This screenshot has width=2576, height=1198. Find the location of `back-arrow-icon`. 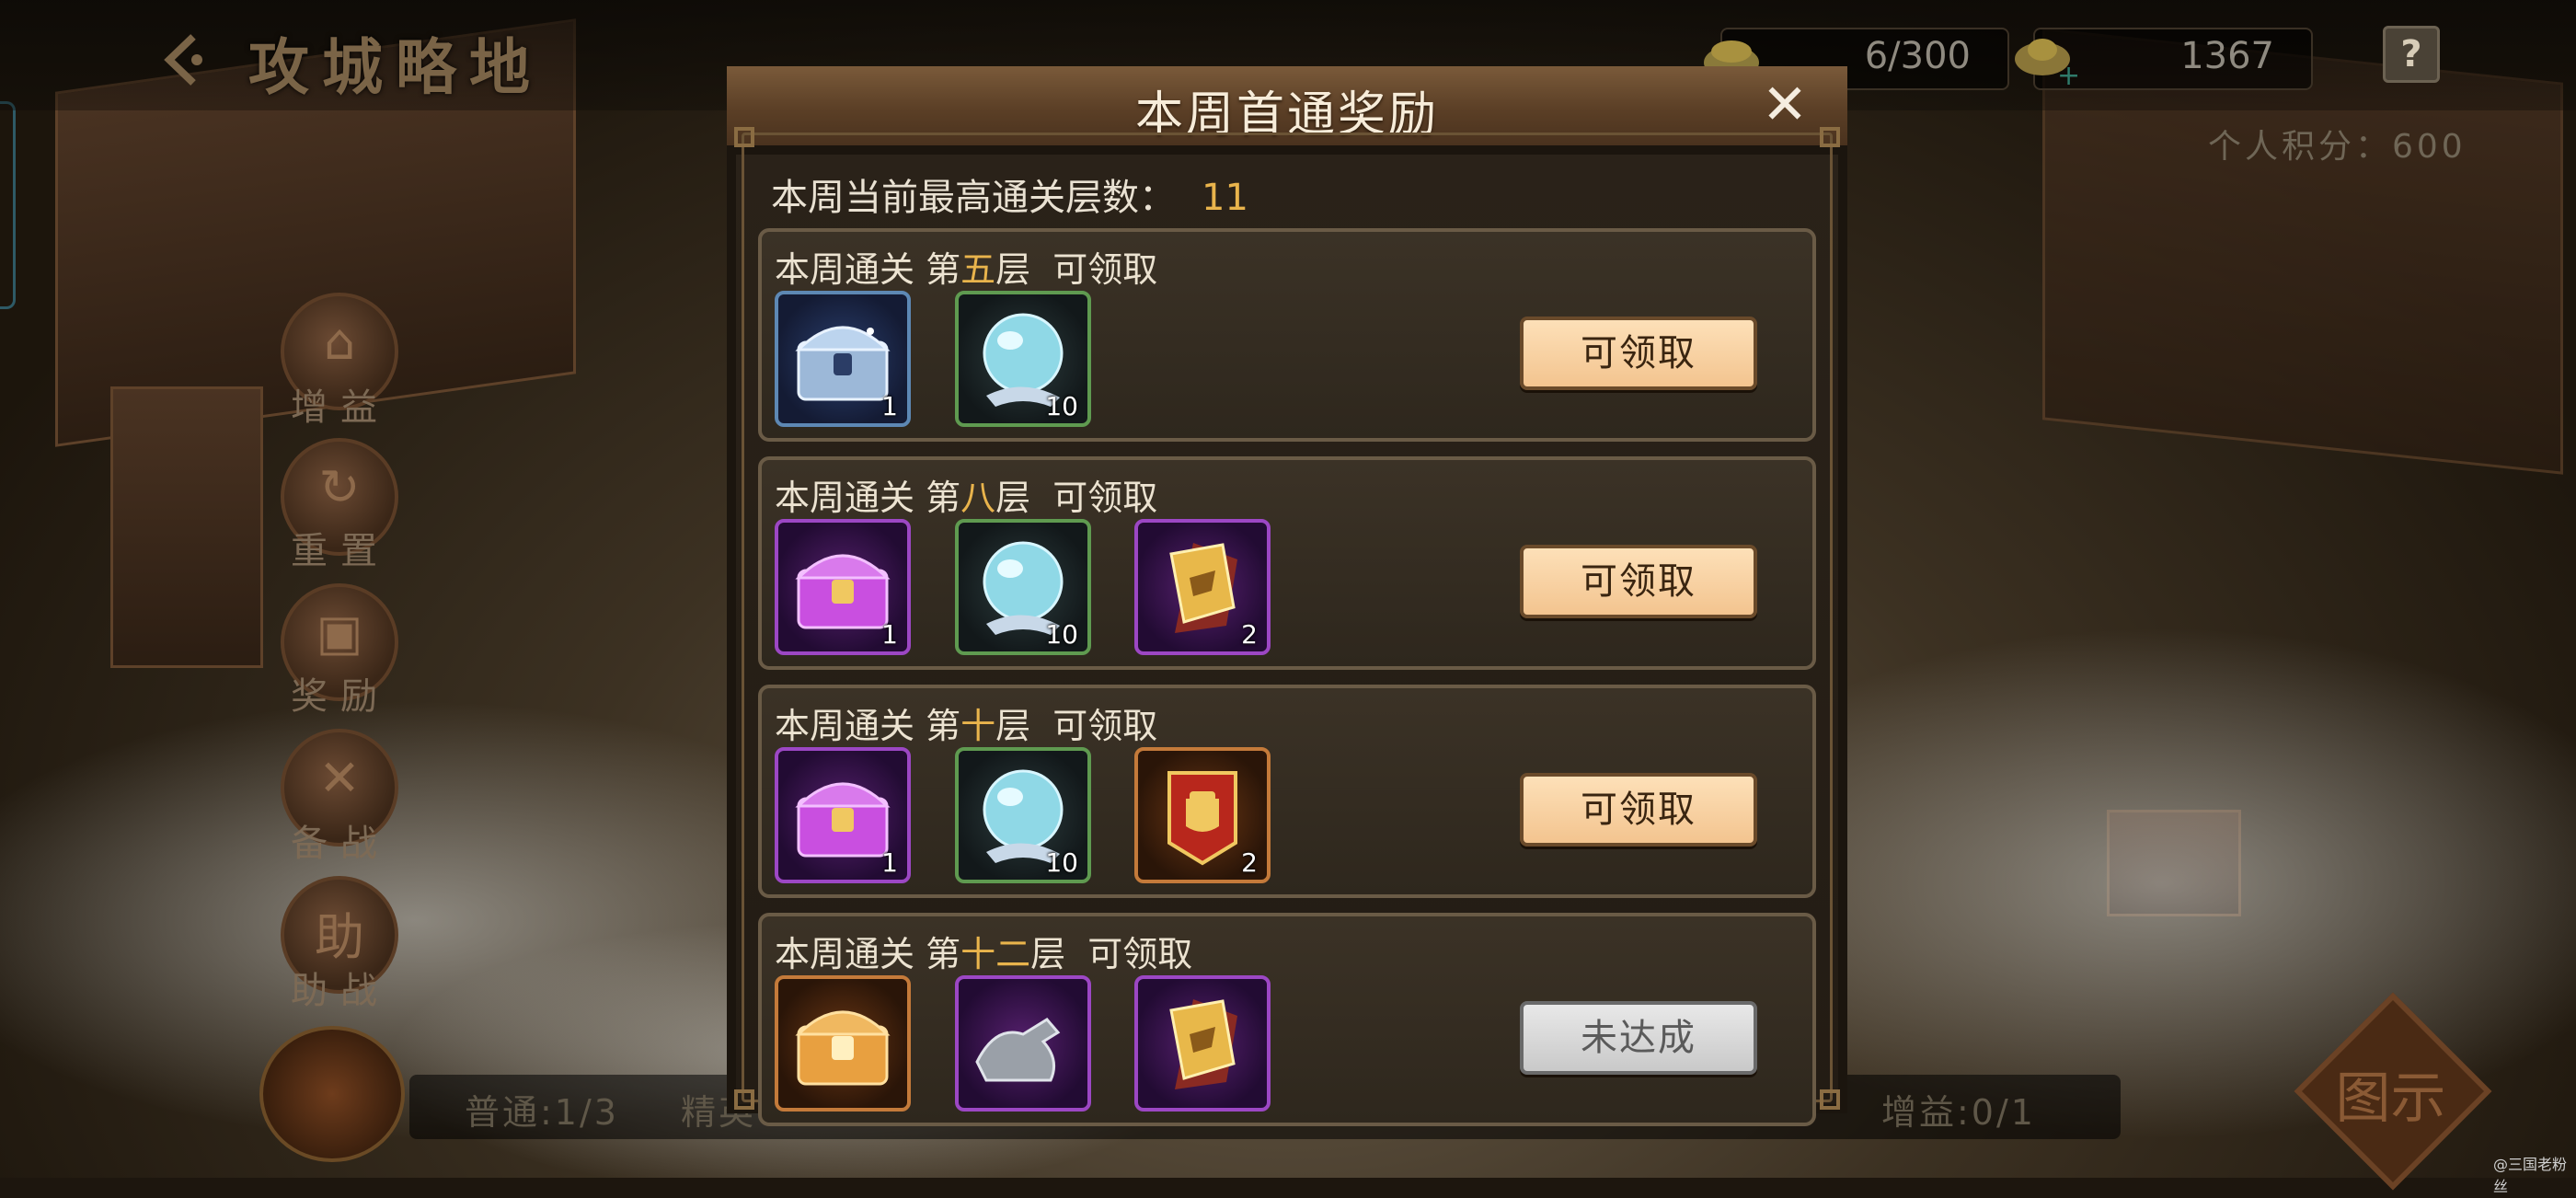

back-arrow-icon is located at coordinates (188, 60).